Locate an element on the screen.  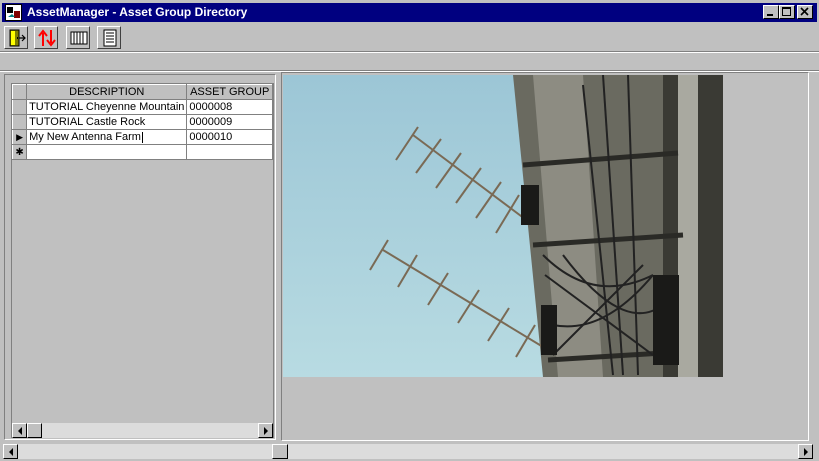
sort-button is located at coordinates (46, 37).